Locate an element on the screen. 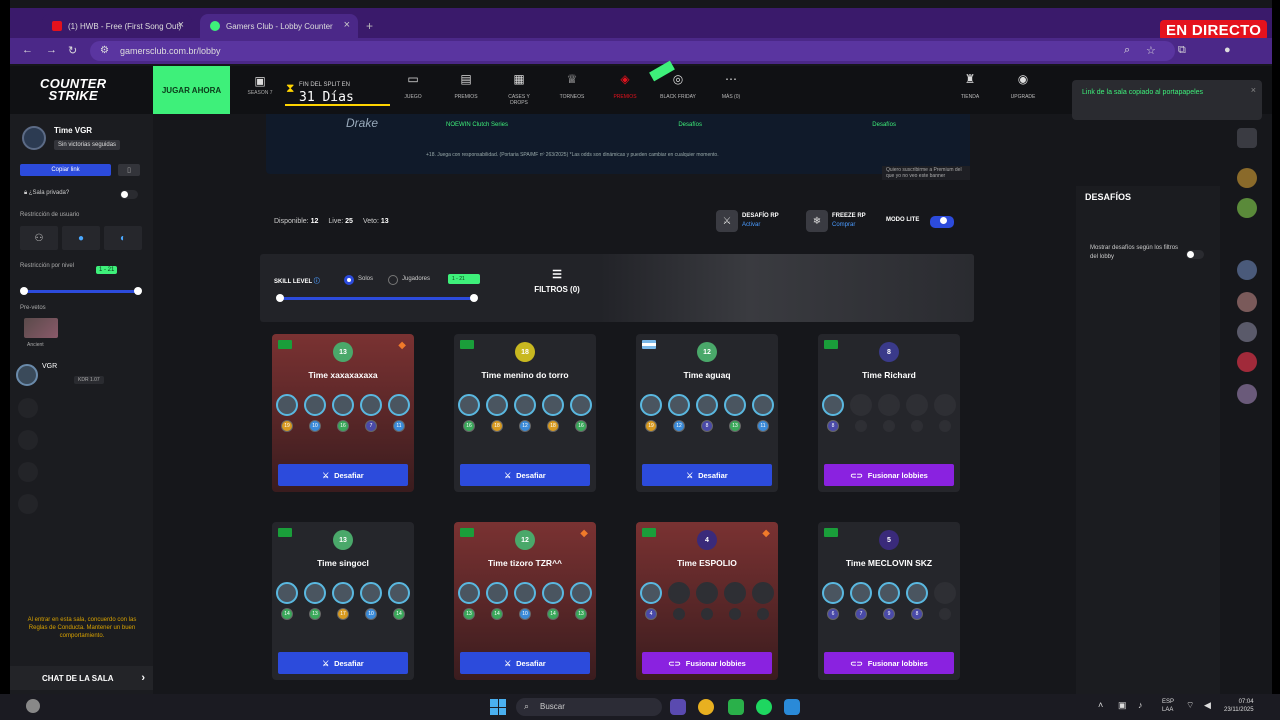 The image size is (1280, 720). nav-item-premios: ▤ PREMIOS is located at coordinates (466, 86).